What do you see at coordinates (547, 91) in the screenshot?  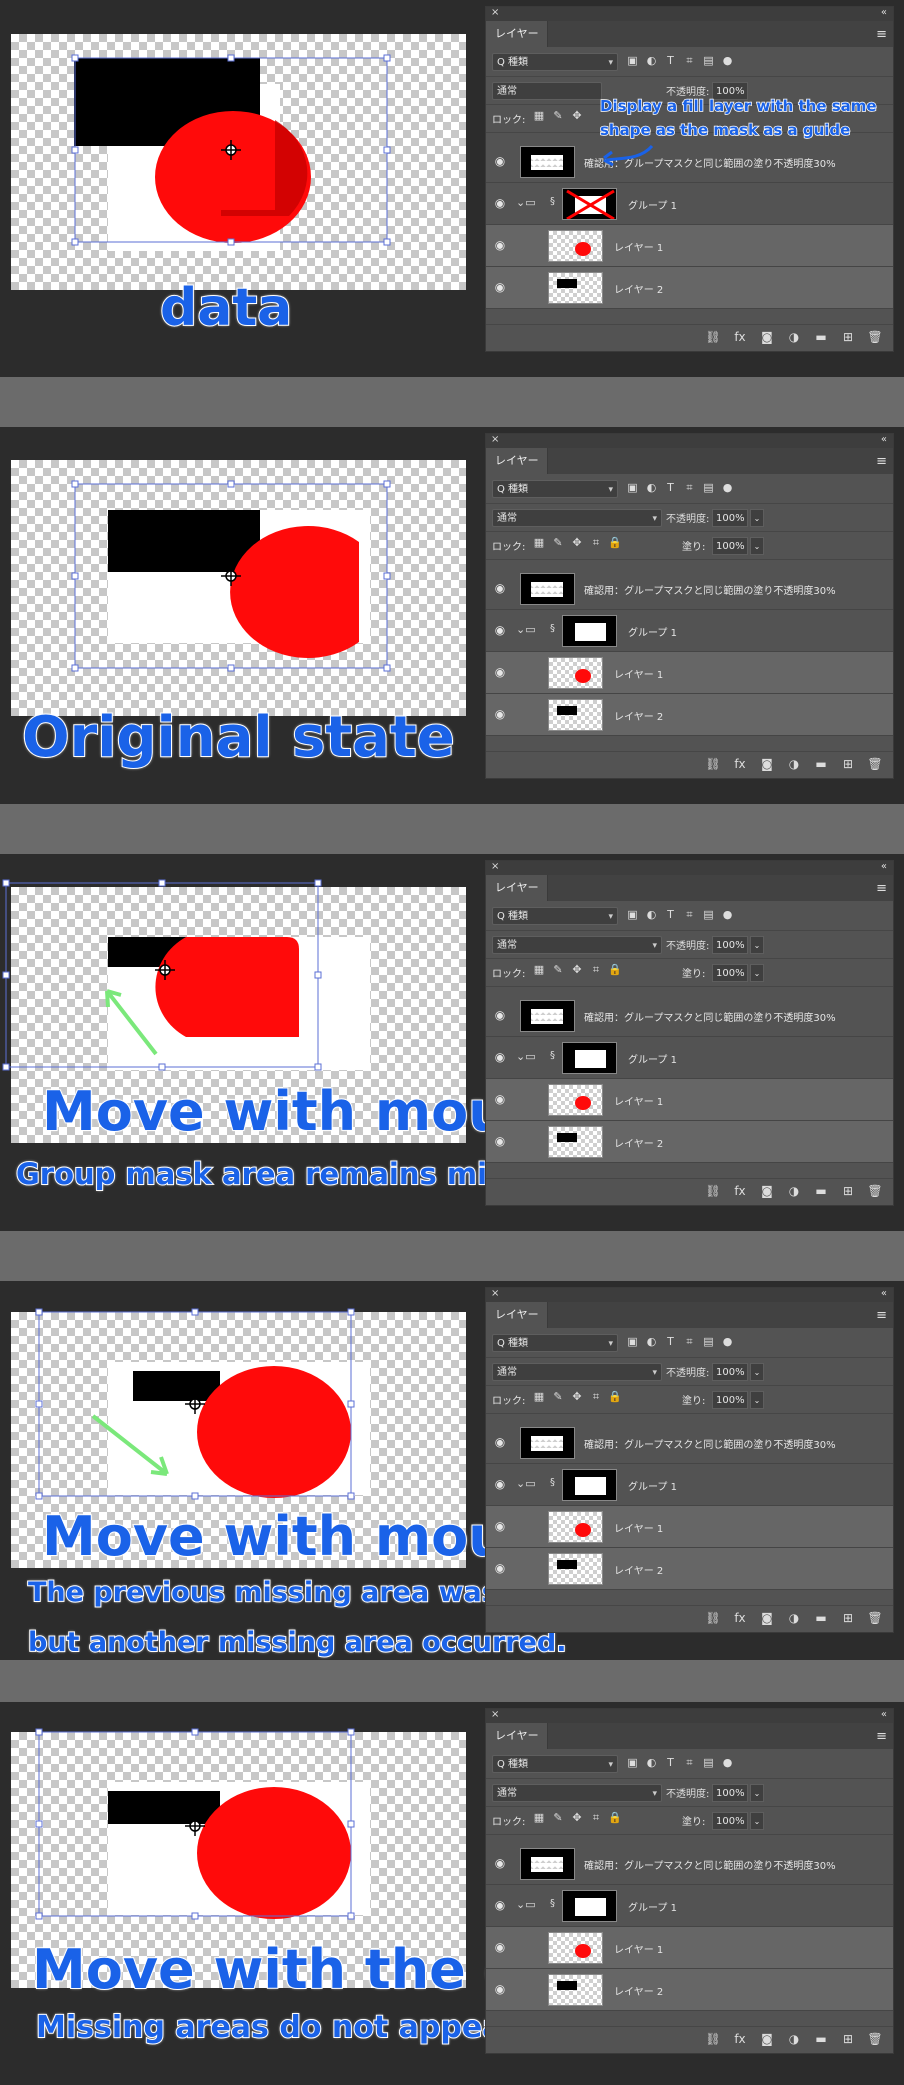 I see `blend-mode-select: 通常` at bounding box center [547, 91].